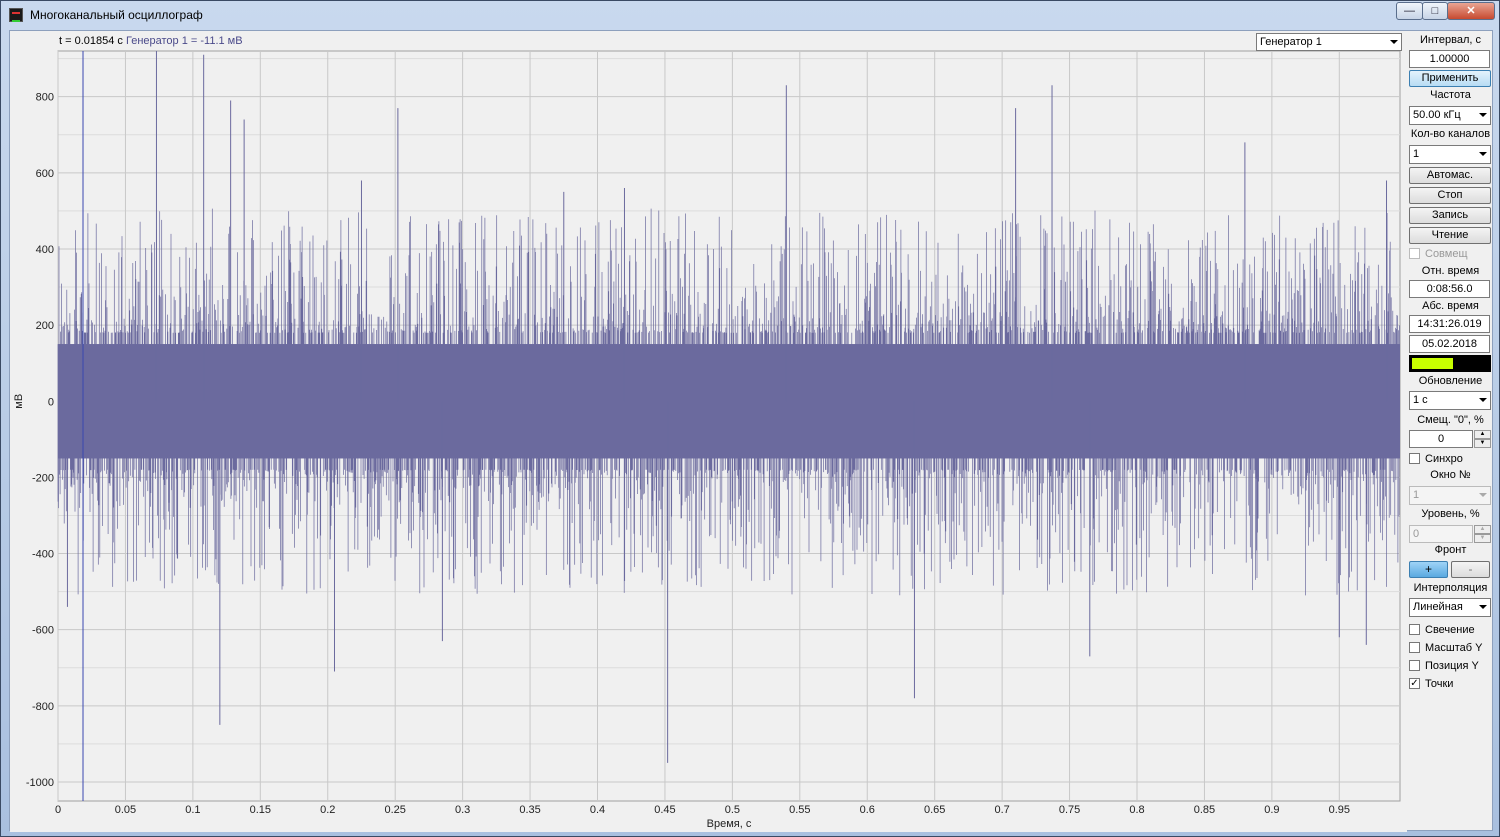 The height and width of the screenshot is (837, 1500). Describe the element at coordinates (1471, 11) in the screenshot. I see `close-button: ✕` at that location.